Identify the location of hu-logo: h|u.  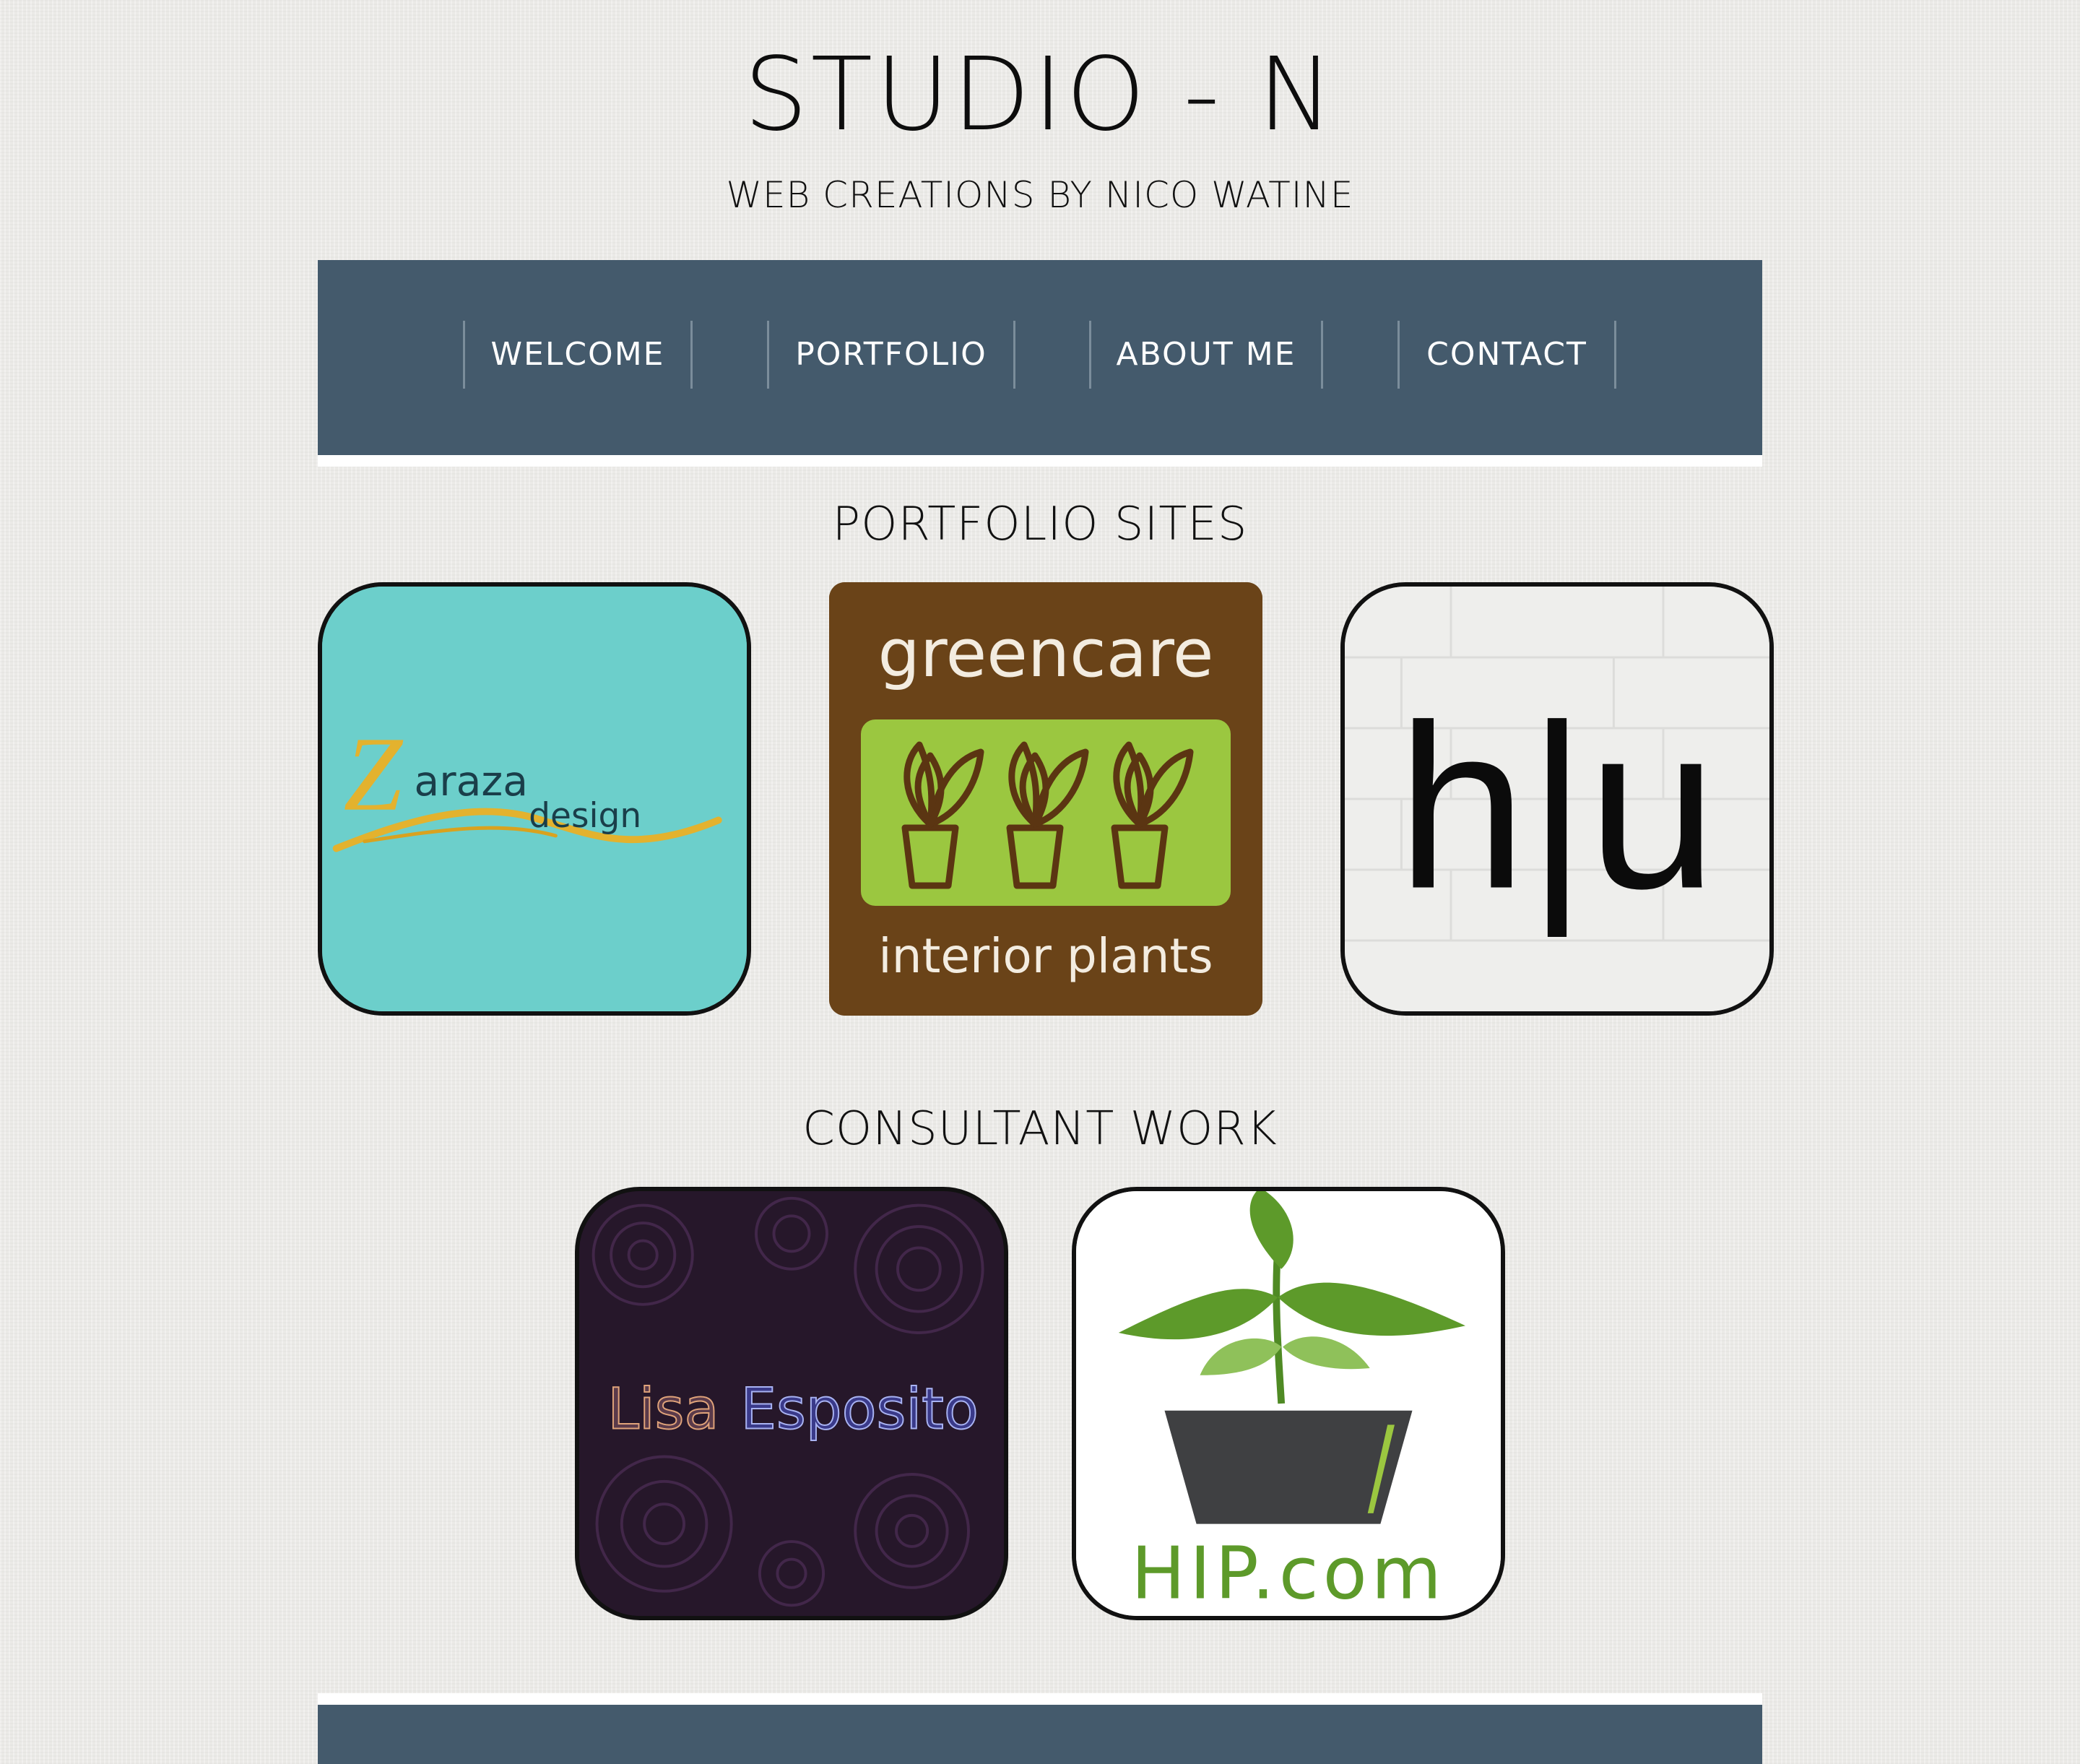
(1557, 799).